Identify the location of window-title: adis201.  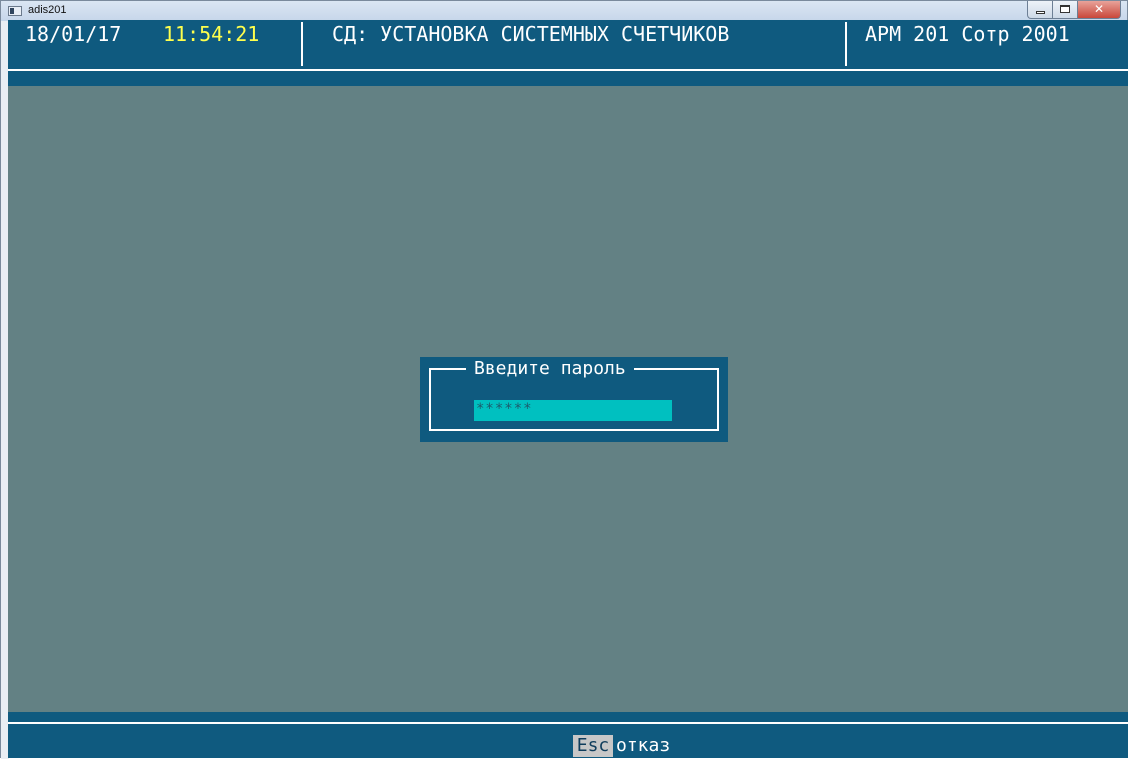
(47, 10).